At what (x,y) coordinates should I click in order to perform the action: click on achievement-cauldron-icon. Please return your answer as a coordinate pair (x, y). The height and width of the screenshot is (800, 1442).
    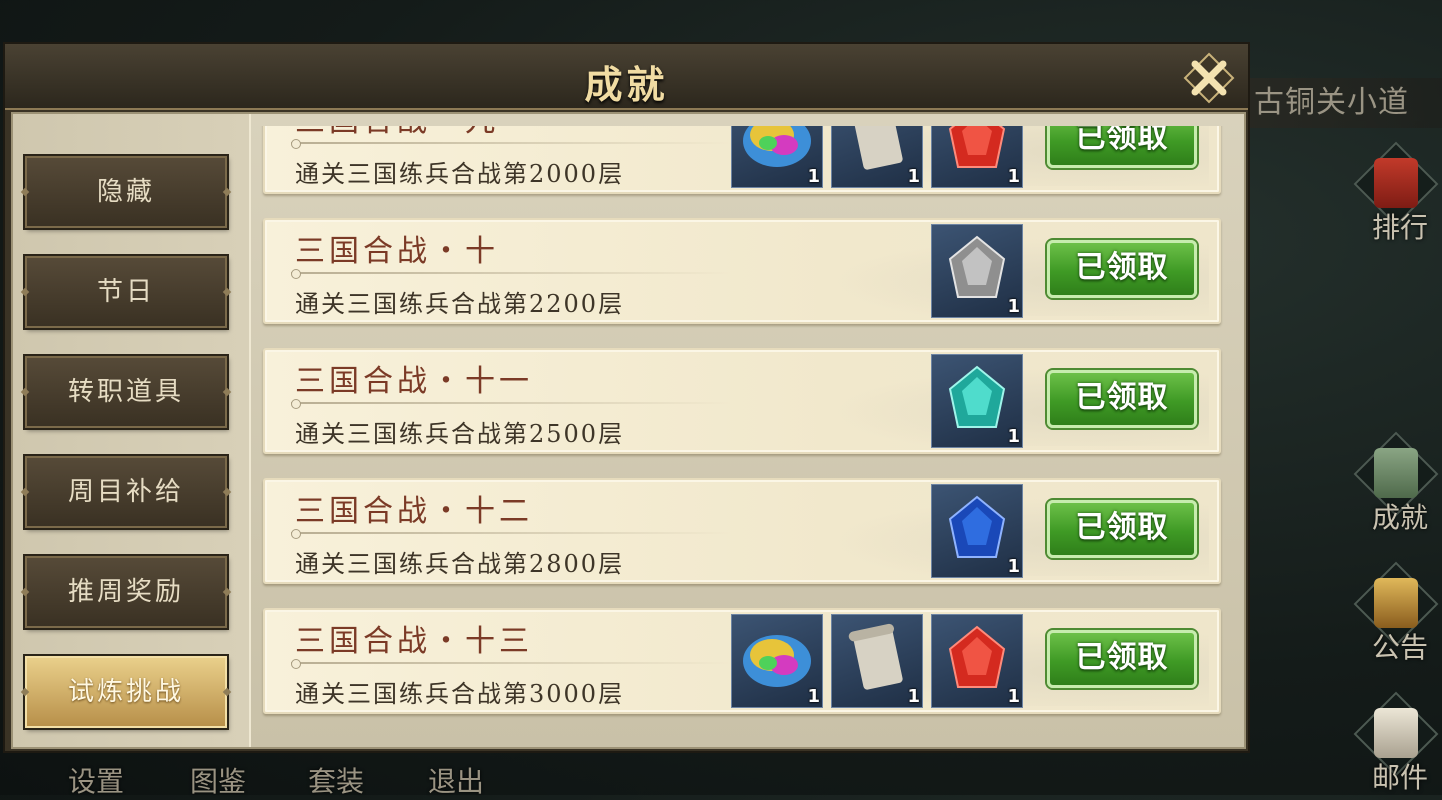
    Looking at the image, I should click on (1396, 473).